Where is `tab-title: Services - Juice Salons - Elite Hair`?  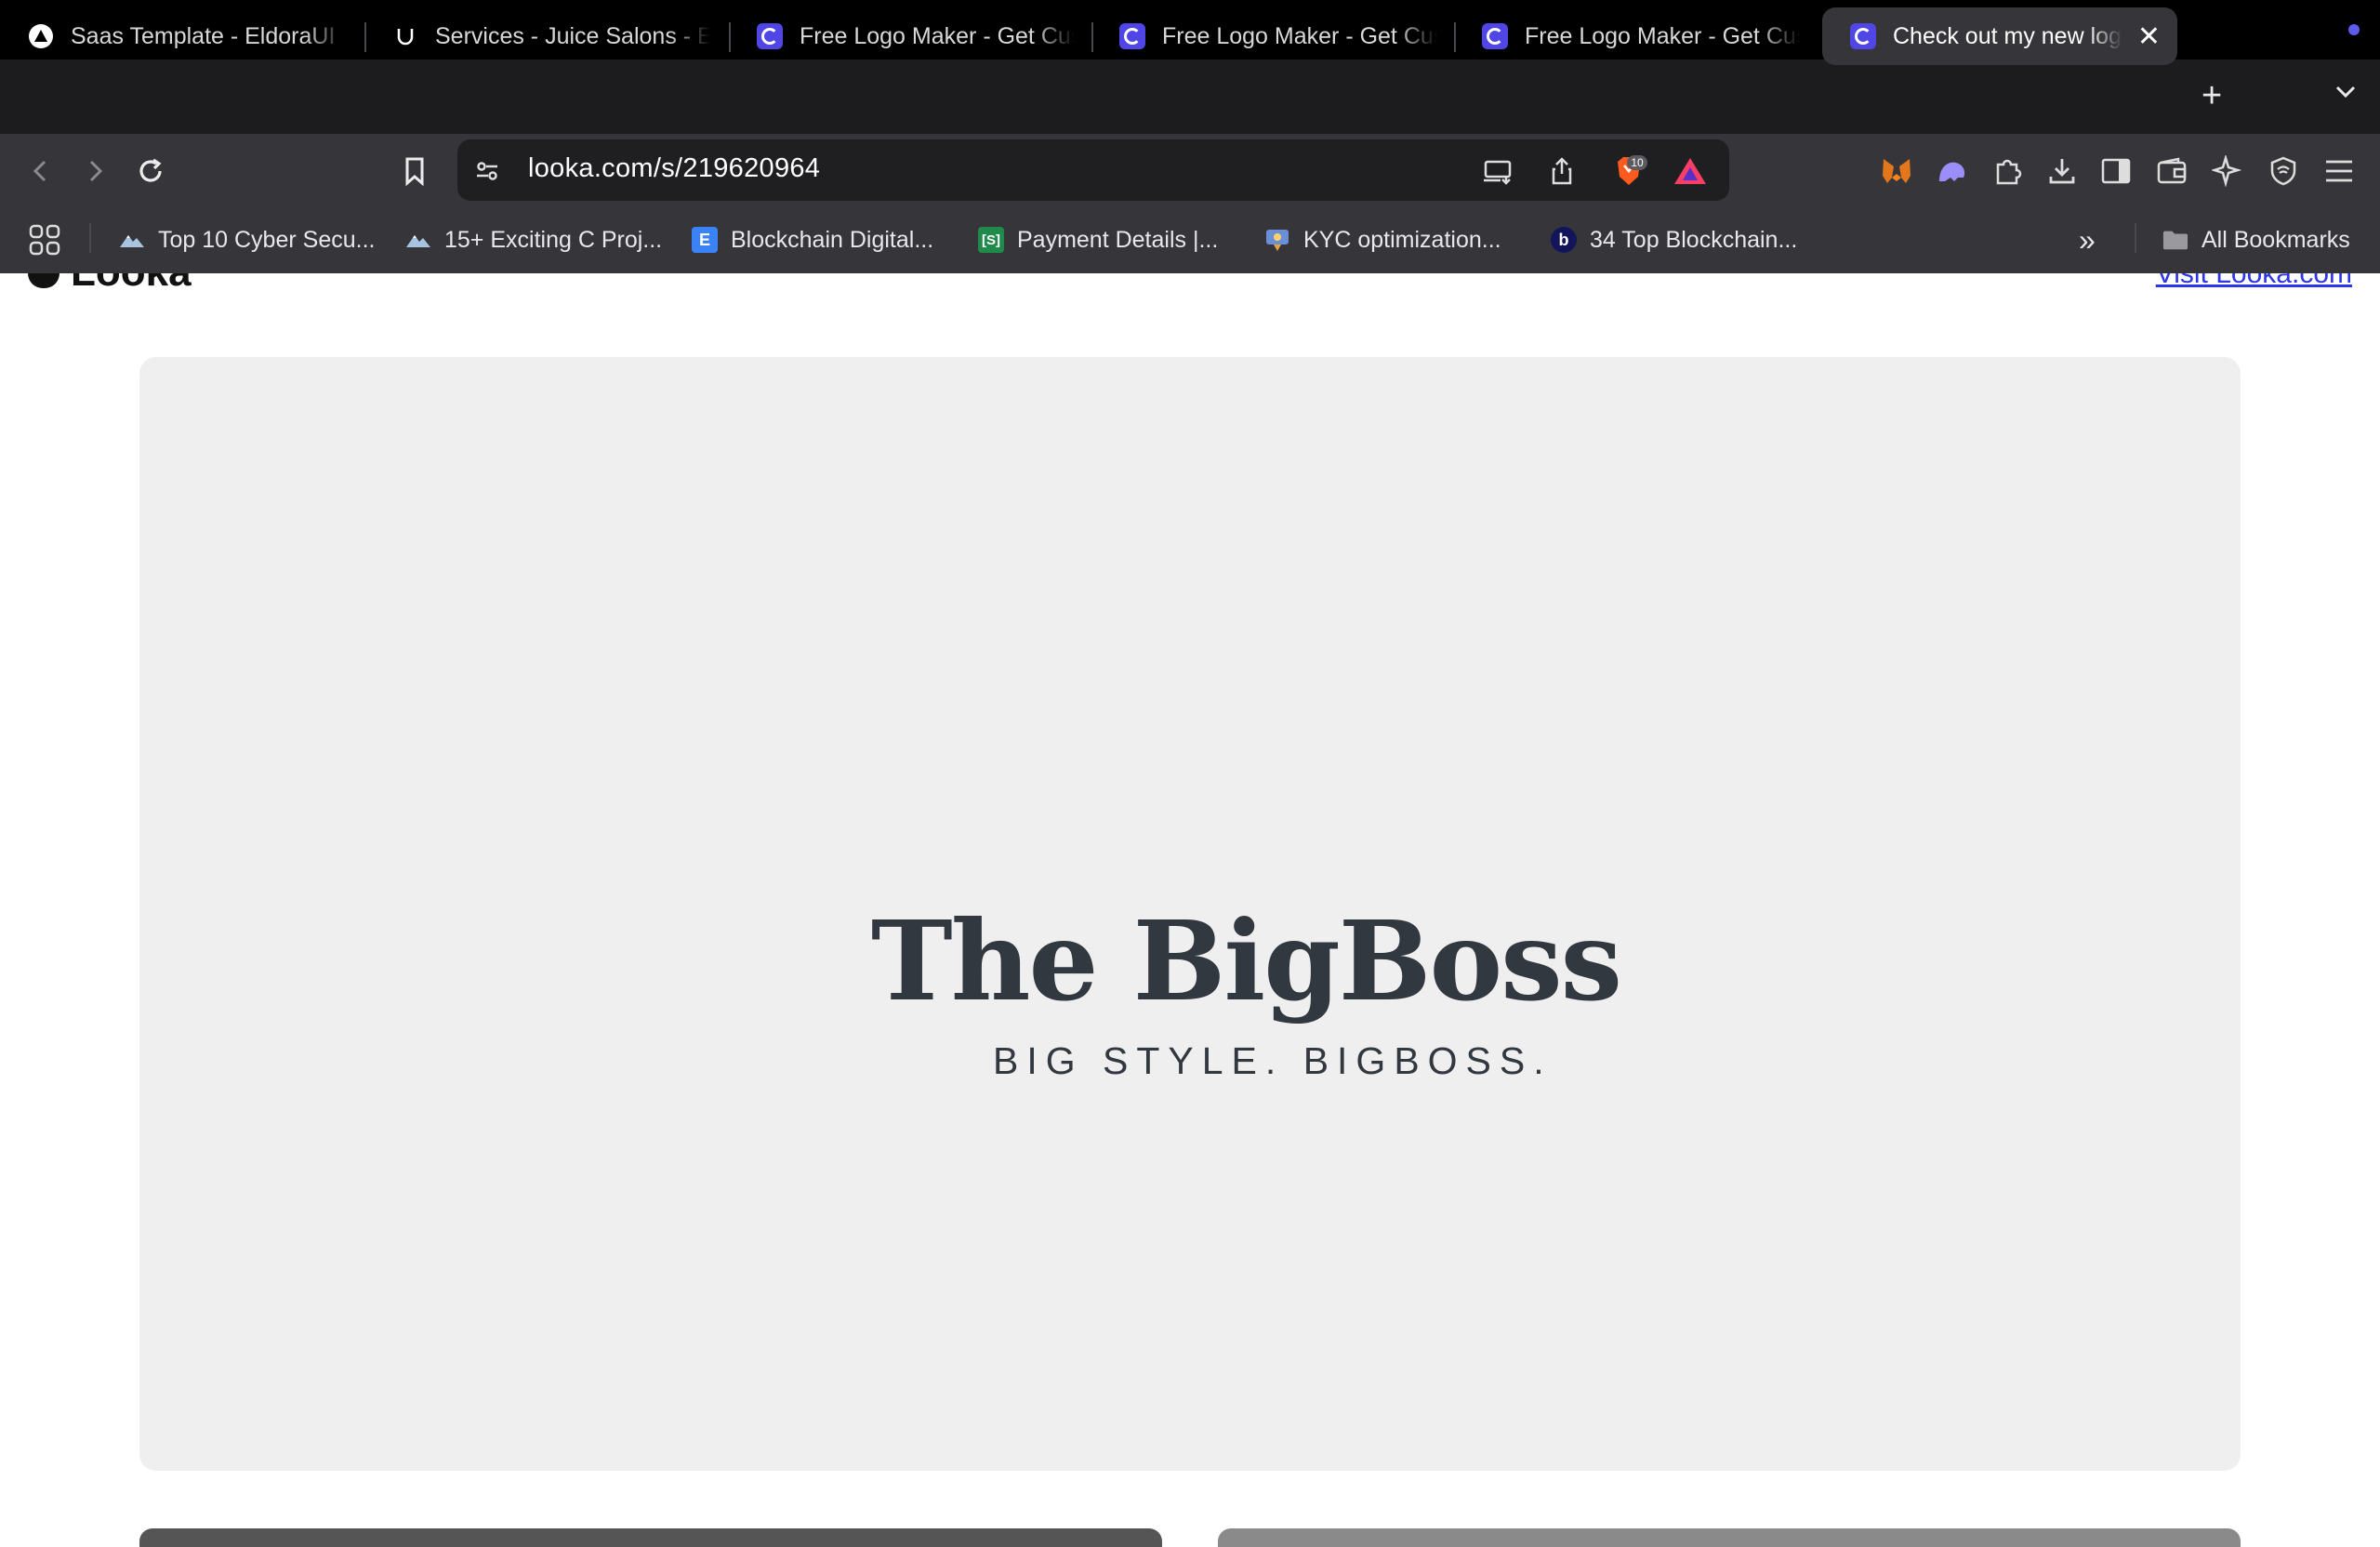 tab-title: Services - Juice Salons - Elite Hair is located at coordinates (572, 35).